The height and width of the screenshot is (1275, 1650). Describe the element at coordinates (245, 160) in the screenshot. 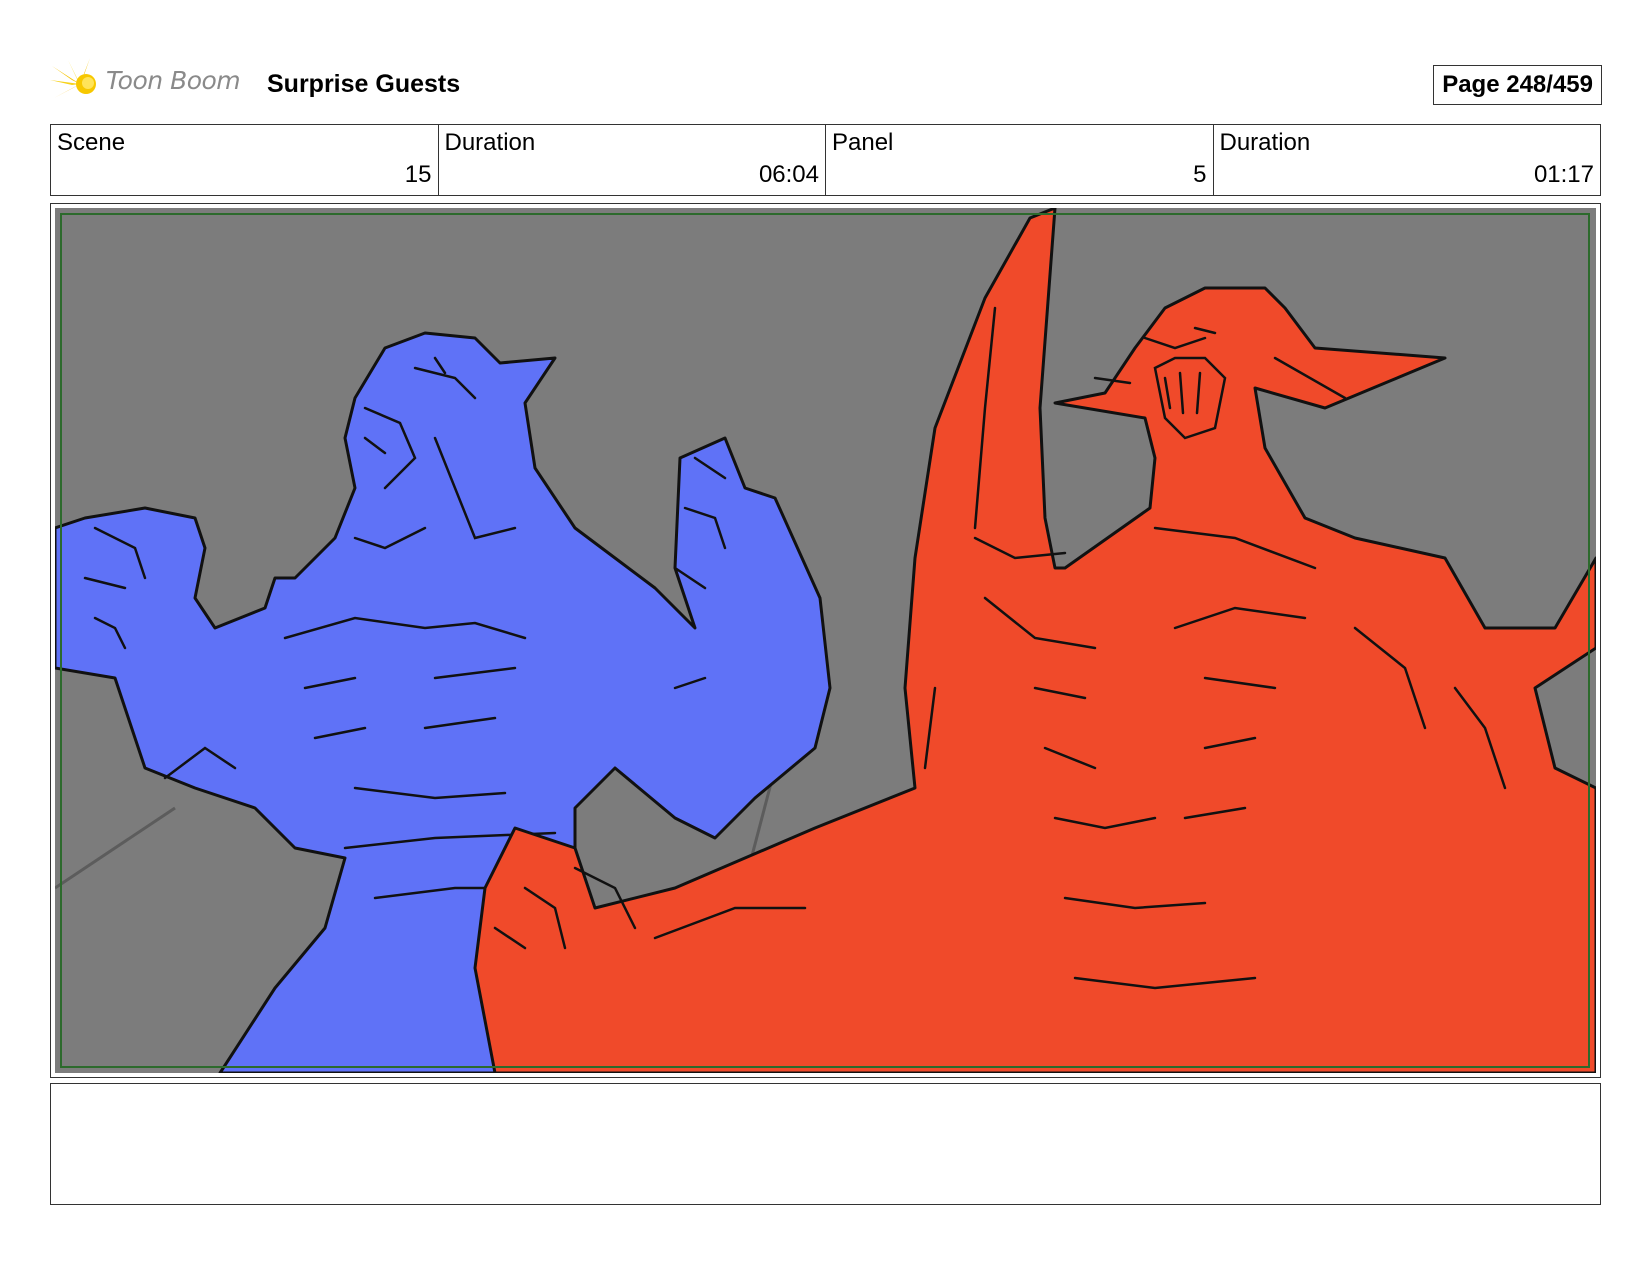

I see `scene-cell: Scene 15` at that location.